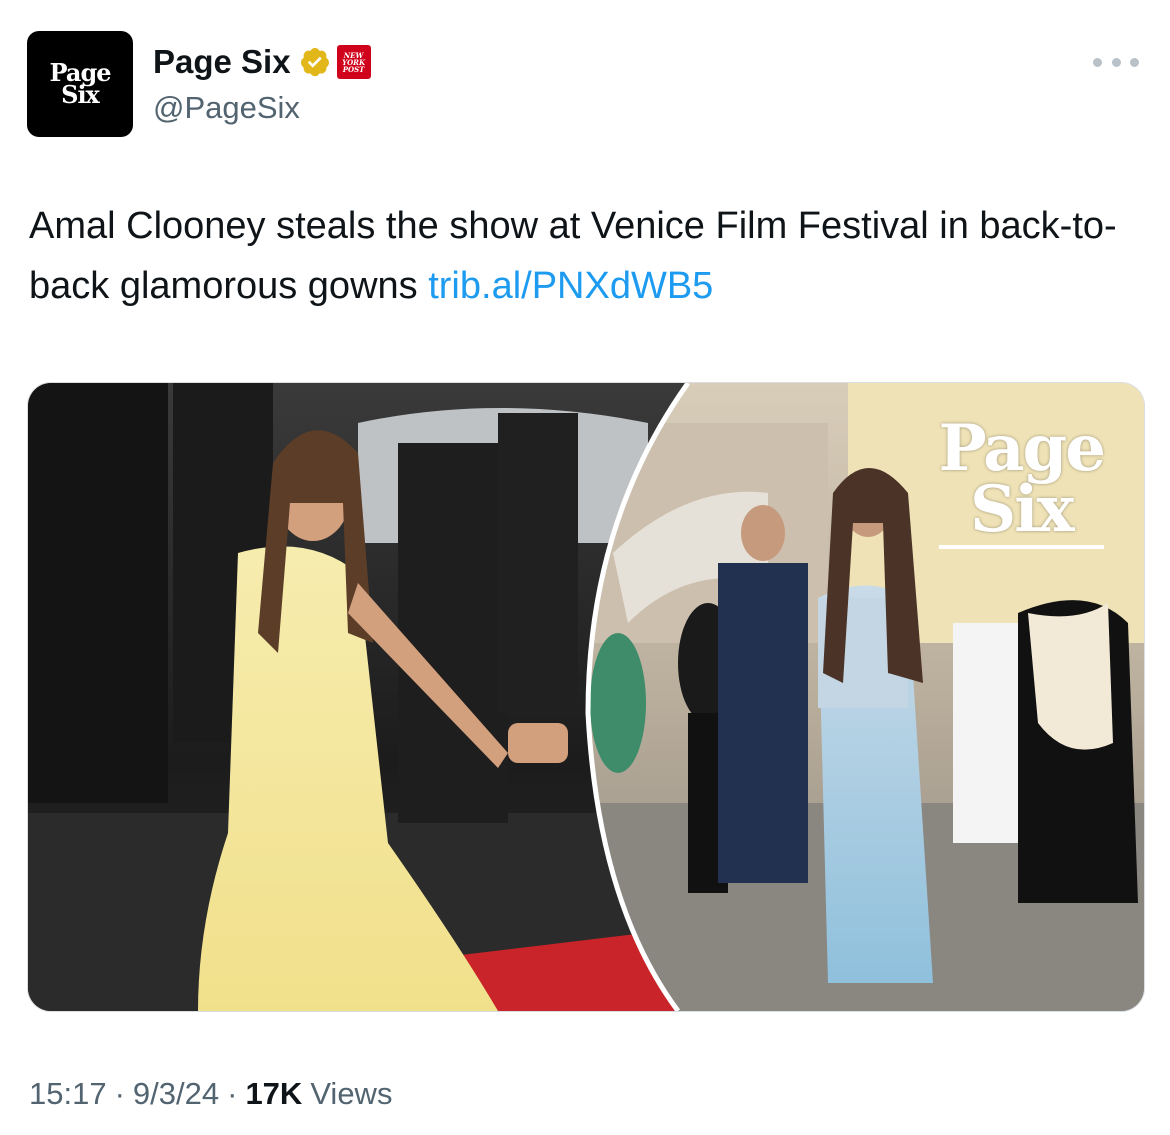 This screenshot has height=1135, width=1170. What do you see at coordinates (68, 1094) in the screenshot?
I see `tweet-time: 15:17` at bounding box center [68, 1094].